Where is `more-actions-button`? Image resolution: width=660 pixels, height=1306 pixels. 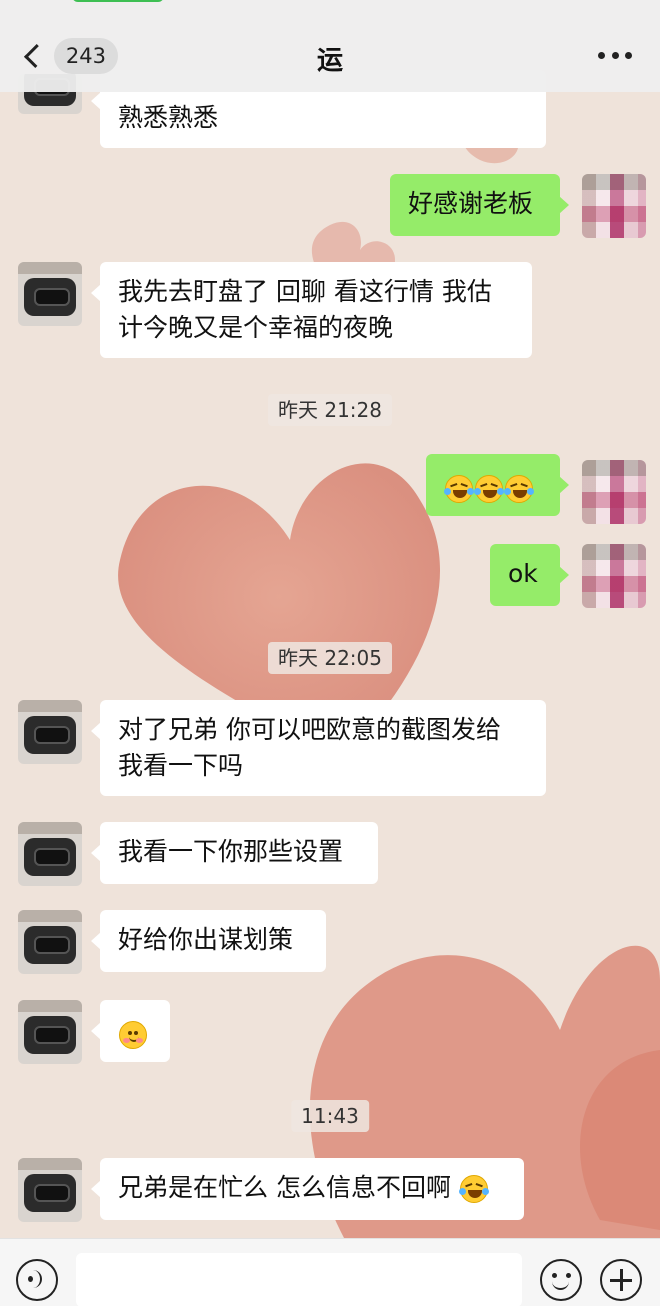
more-actions-button is located at coordinates (621, 1280).